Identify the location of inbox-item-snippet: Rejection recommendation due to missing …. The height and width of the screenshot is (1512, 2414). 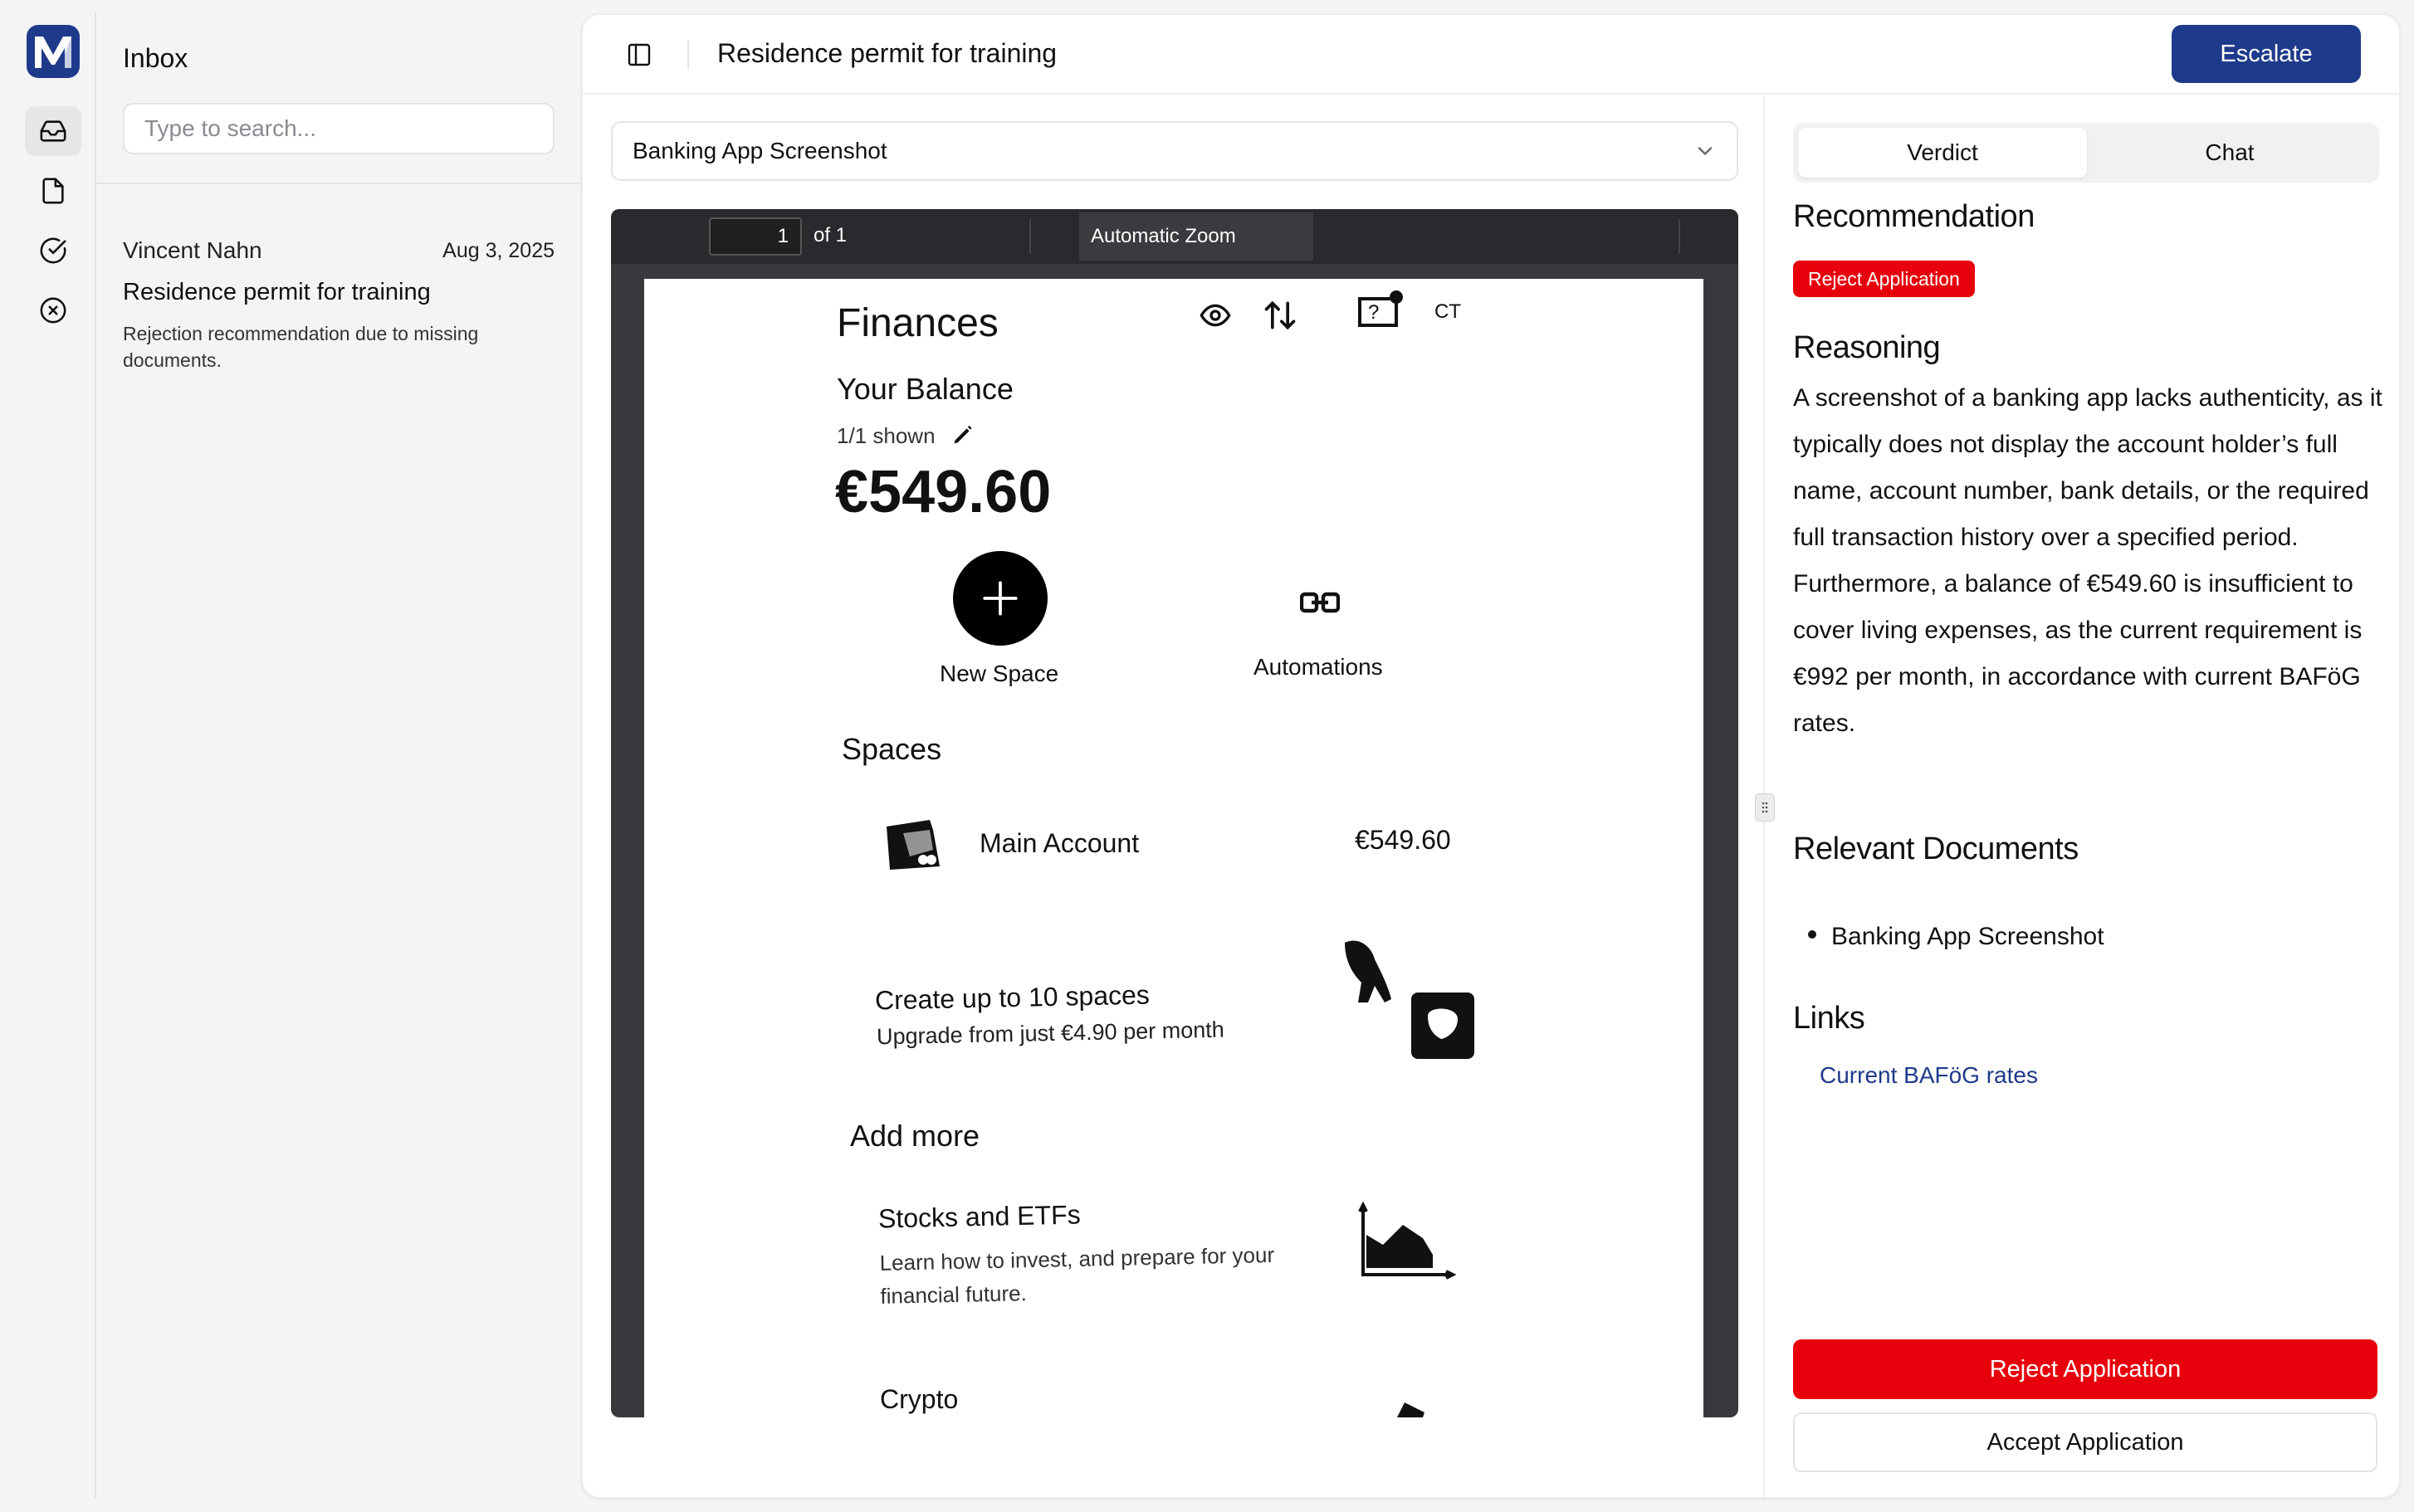
(301, 347).